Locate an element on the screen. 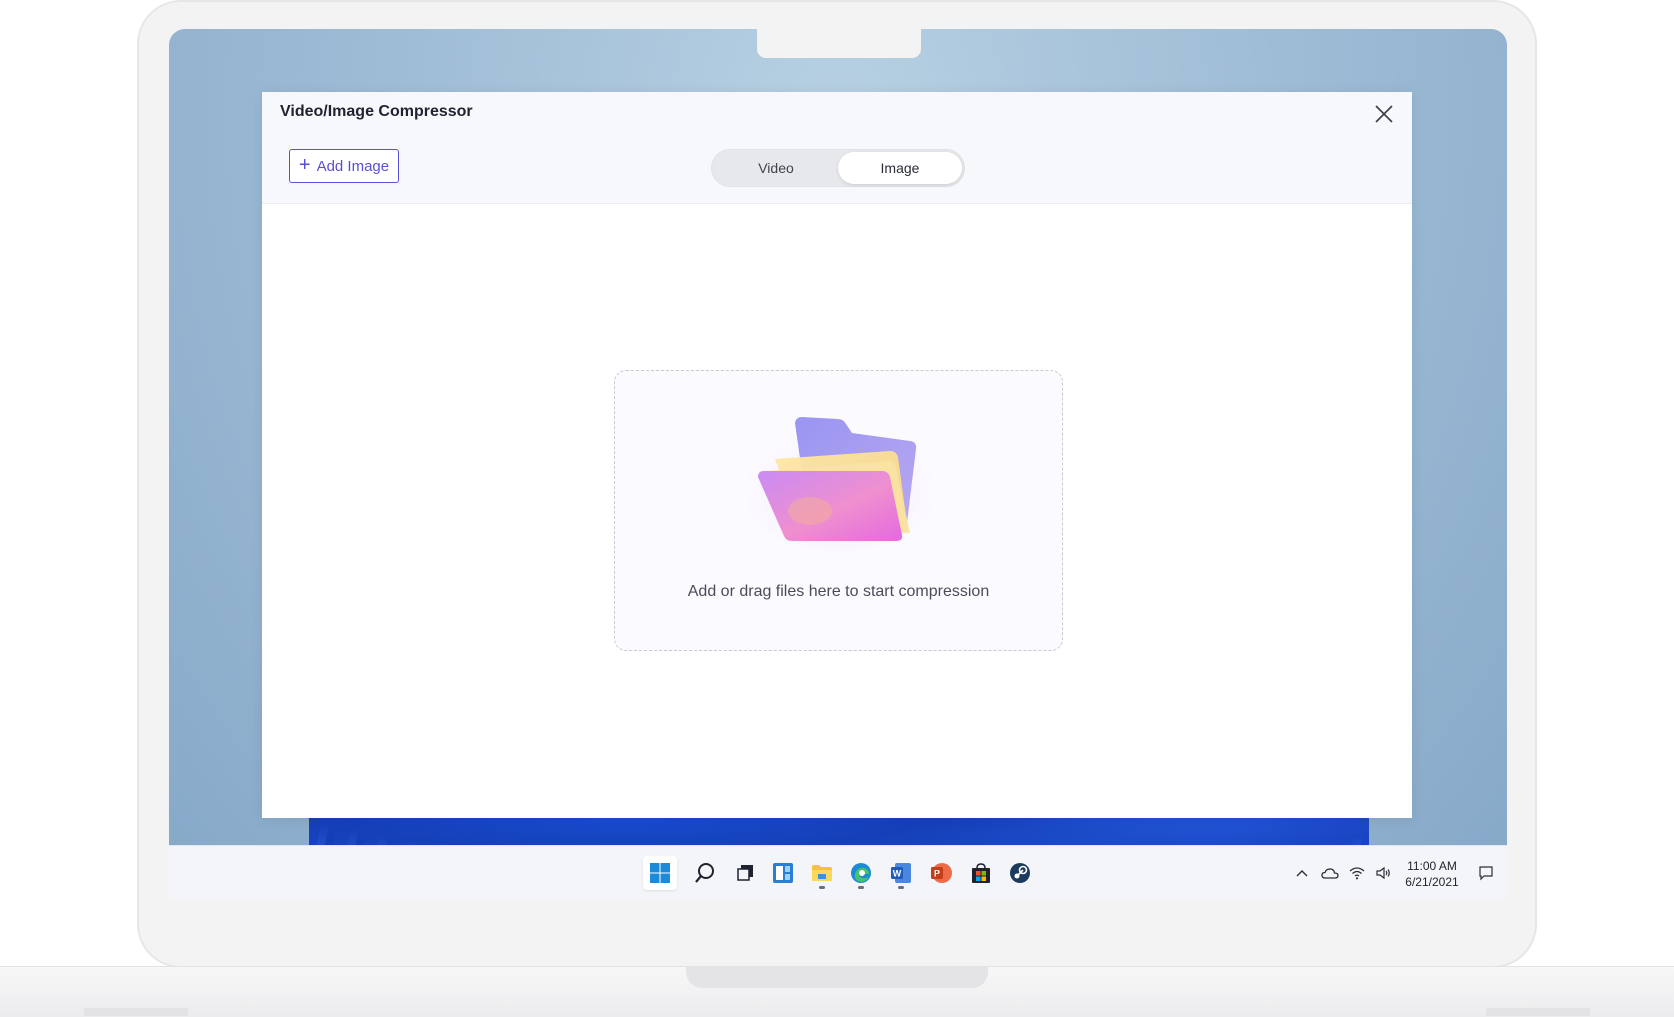 This screenshot has height=1017, width=1674. edge-icon is located at coordinates (861, 873).